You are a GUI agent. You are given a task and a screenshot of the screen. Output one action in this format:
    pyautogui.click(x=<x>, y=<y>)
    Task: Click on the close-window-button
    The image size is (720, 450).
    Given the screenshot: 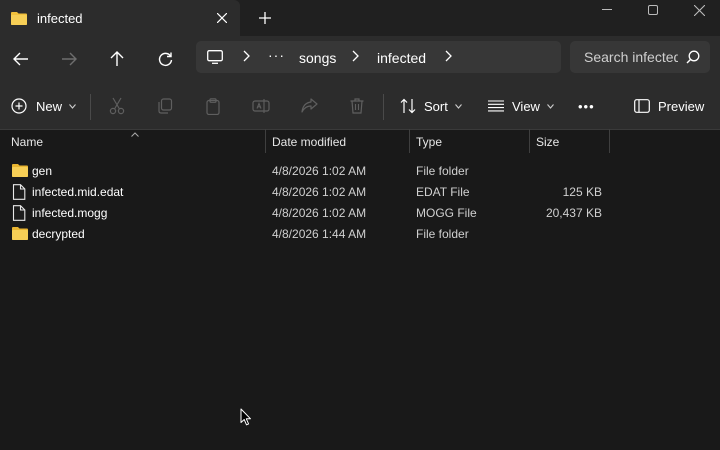 What is the action you would take?
    pyautogui.click(x=698, y=10)
    